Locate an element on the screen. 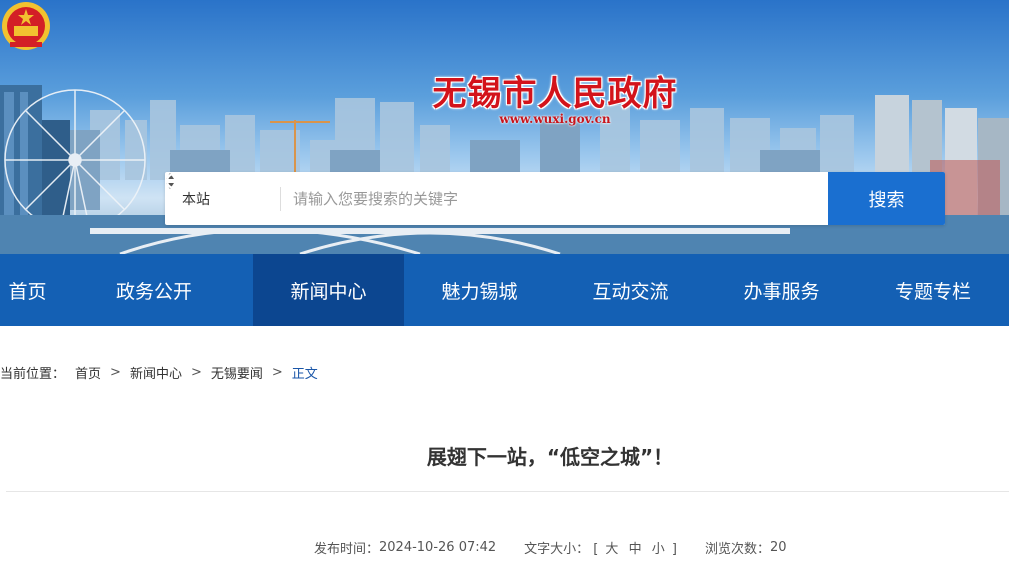 This screenshot has height=563, width=1009. search-button: 搜索 is located at coordinates (555, 198).